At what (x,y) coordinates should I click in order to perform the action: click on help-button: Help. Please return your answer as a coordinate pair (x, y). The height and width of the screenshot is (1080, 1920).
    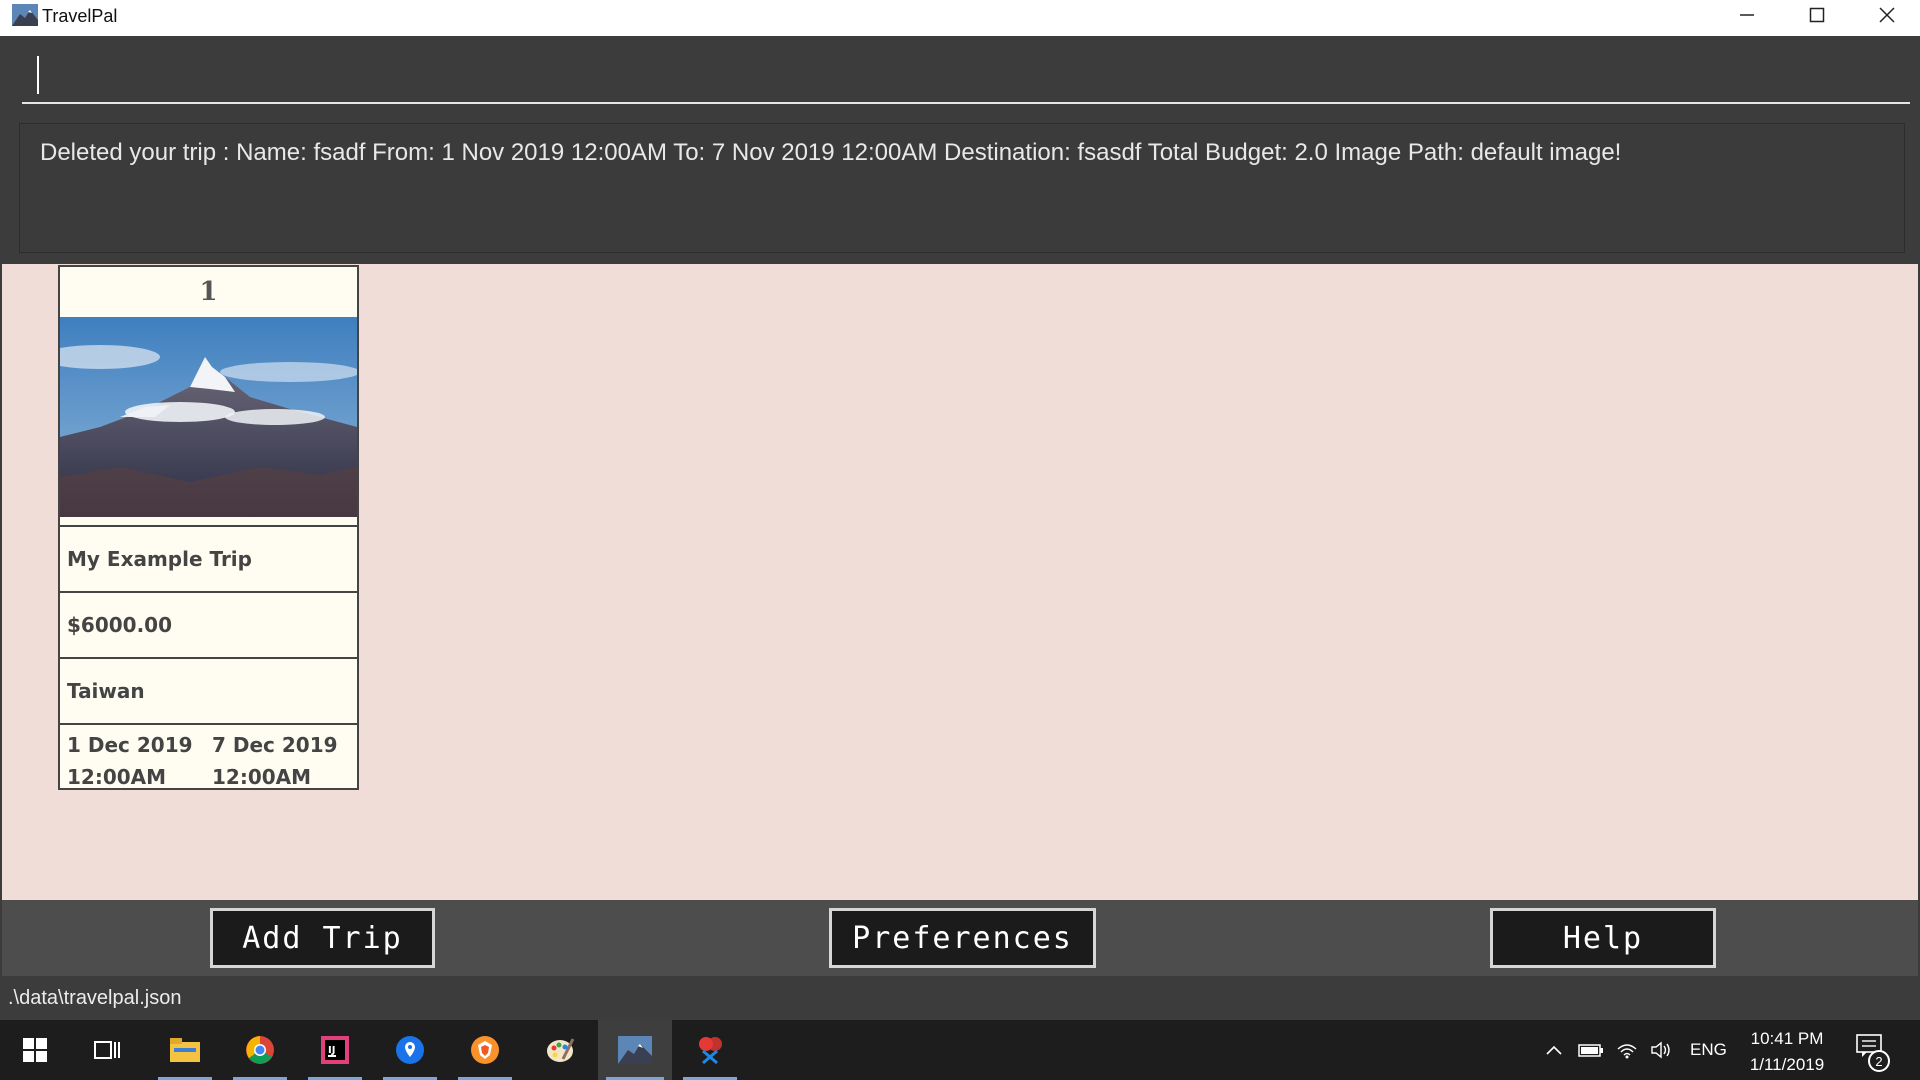
    Looking at the image, I should click on (1603, 938).